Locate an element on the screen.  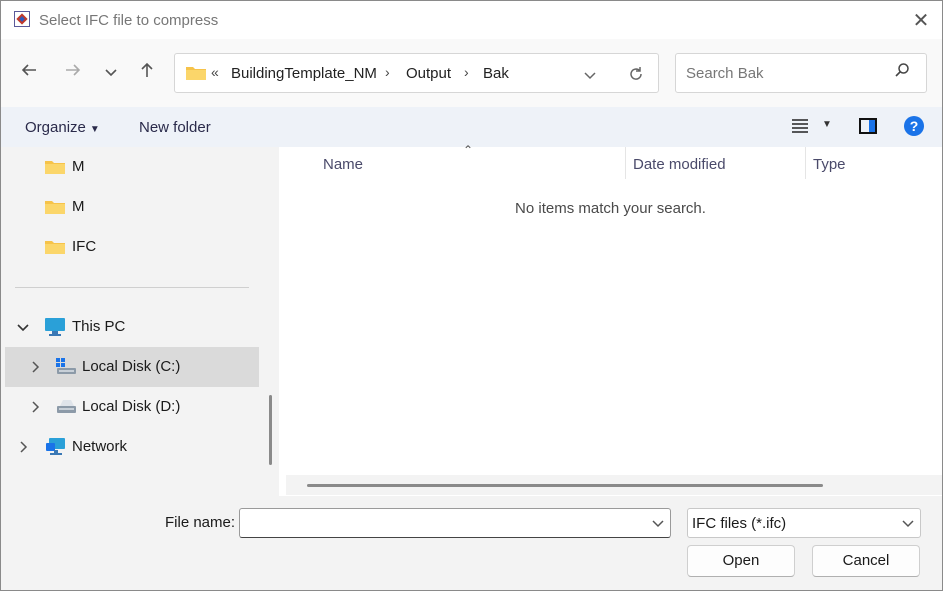
horizontal-scrollbar is located at coordinates (565, 485).